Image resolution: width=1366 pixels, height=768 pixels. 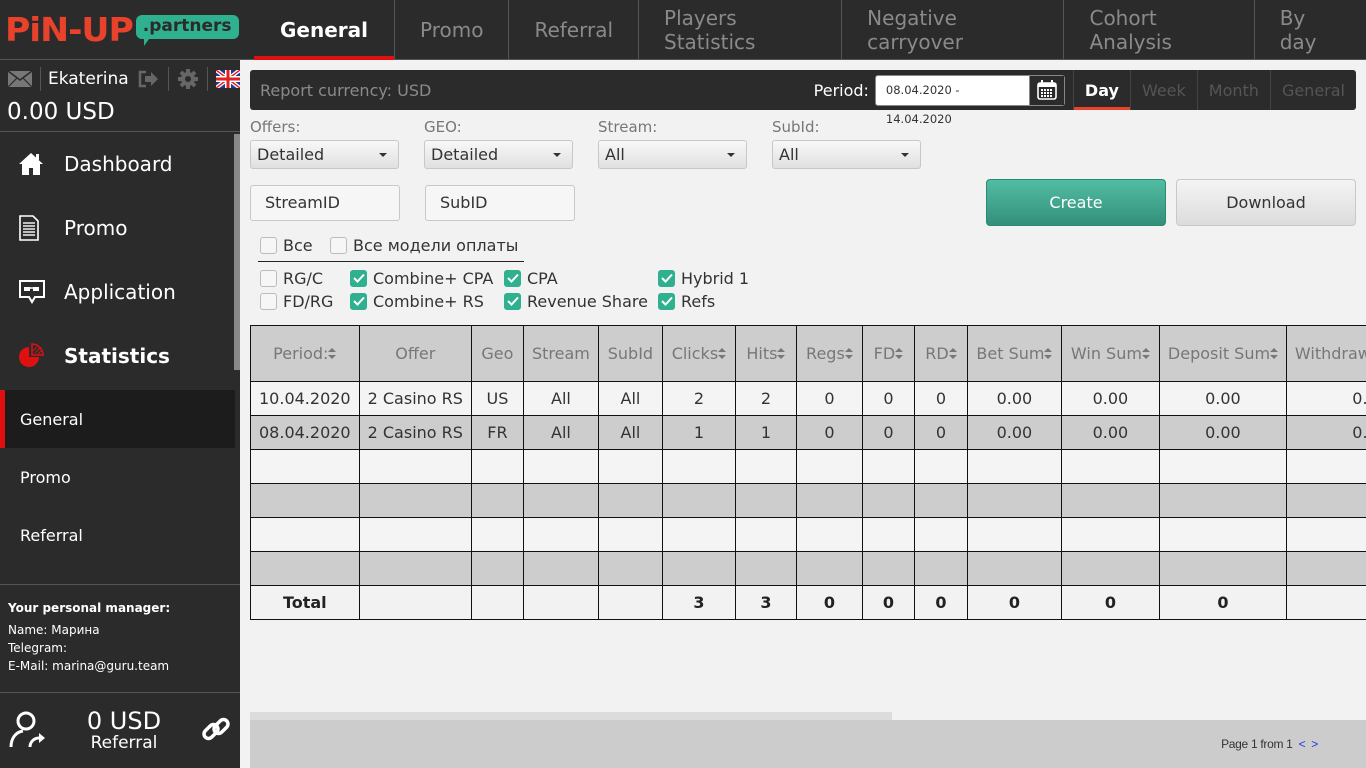 I want to click on column-header: Withdrawal Sum, so click(x=1325, y=353).